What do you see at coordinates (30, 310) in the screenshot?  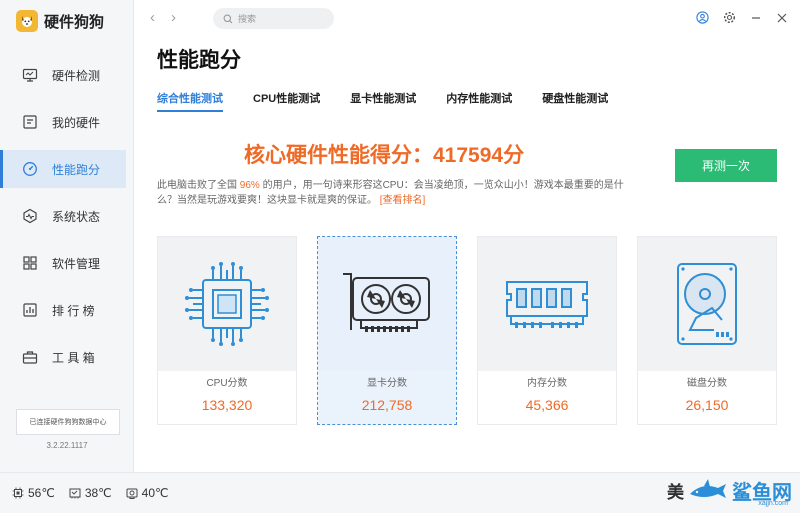 I see `ranking-icon` at bounding box center [30, 310].